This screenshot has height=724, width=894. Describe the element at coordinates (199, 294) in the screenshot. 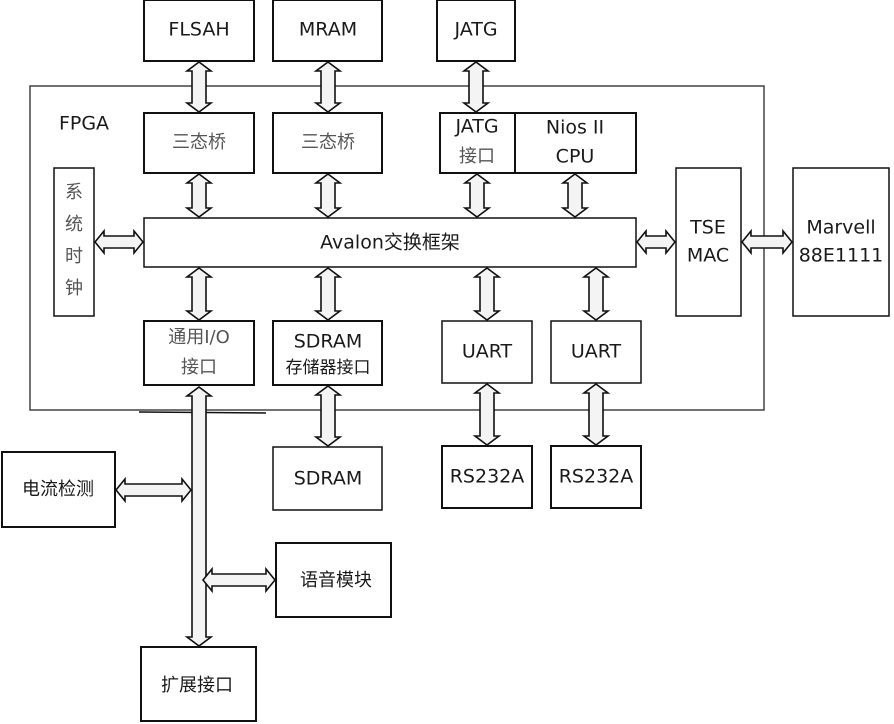

I see `arrow-avalon-gpio` at that location.